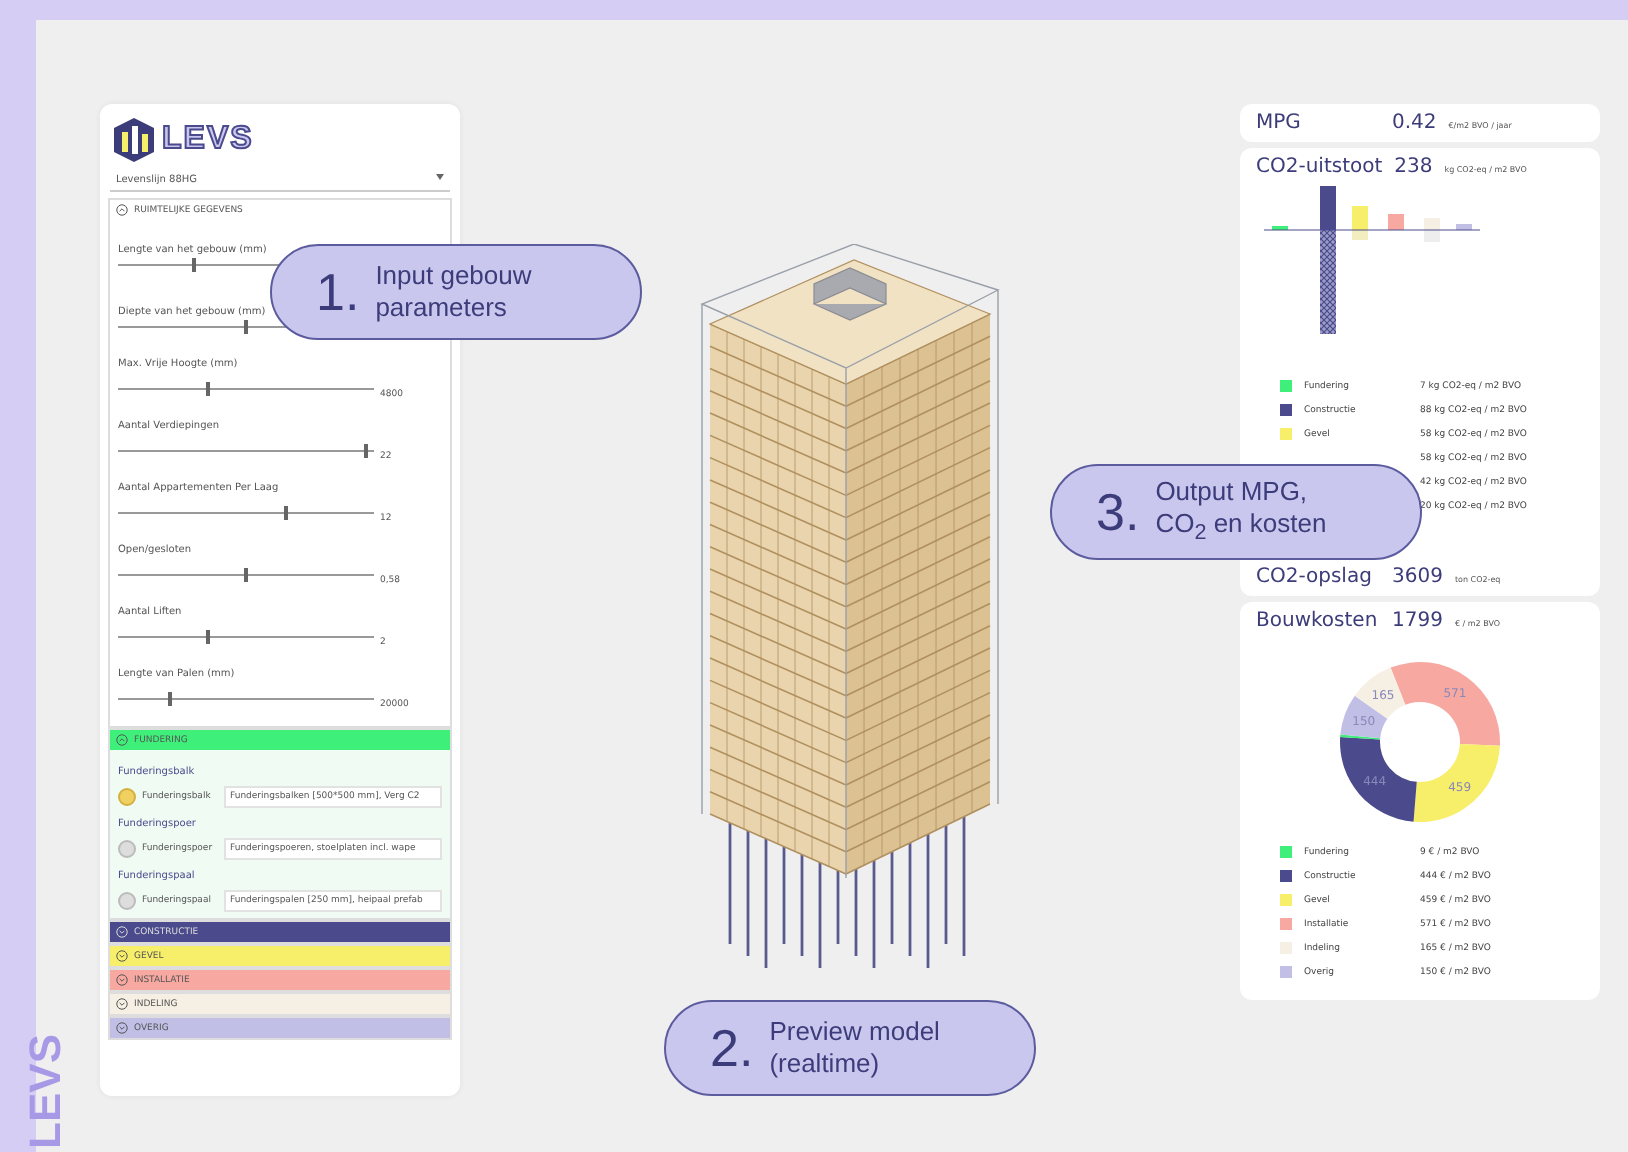 This screenshot has width=1628, height=1152. Describe the element at coordinates (1279, 123) in the screenshot. I see `mpg-label: MPG` at that location.